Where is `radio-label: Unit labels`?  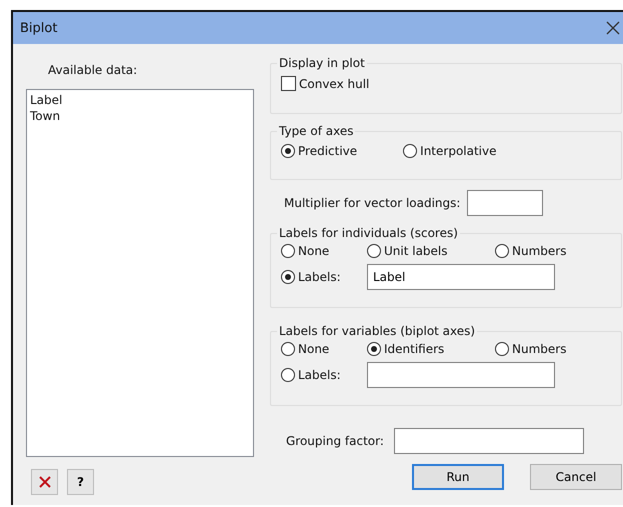
radio-label: Unit labels is located at coordinates (416, 251).